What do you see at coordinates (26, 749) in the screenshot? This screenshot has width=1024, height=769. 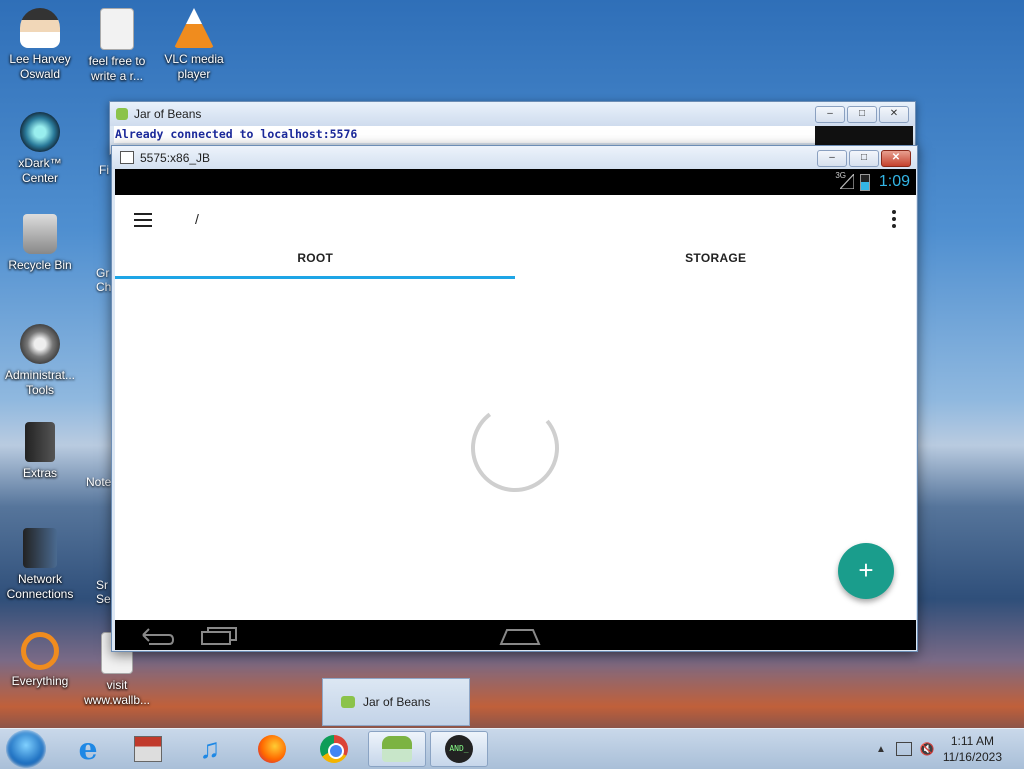 I see `start-button` at bounding box center [26, 749].